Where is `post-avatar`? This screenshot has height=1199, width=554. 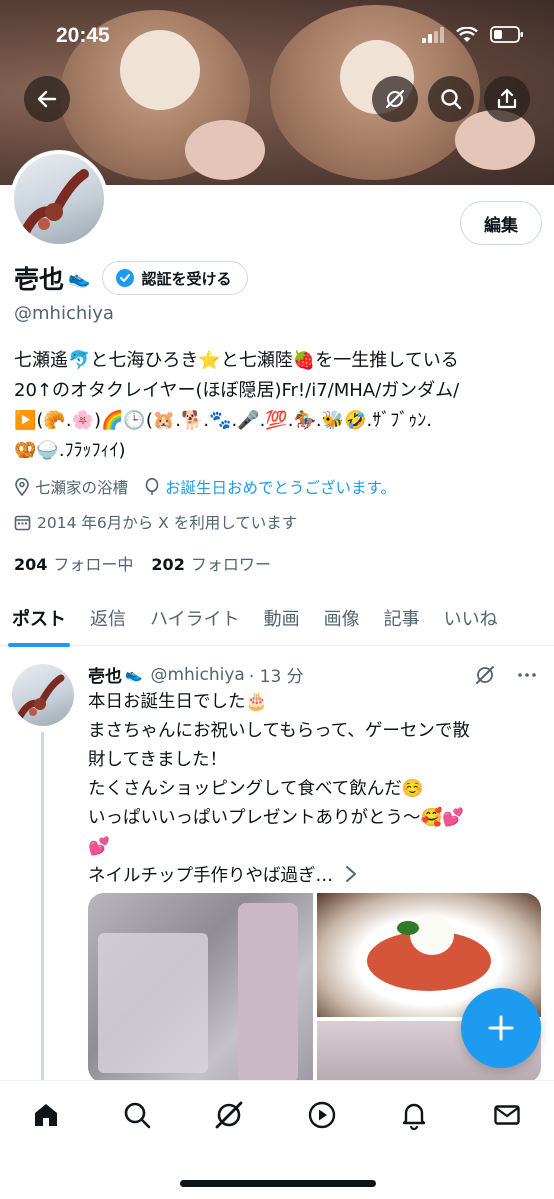 post-avatar is located at coordinates (43, 695).